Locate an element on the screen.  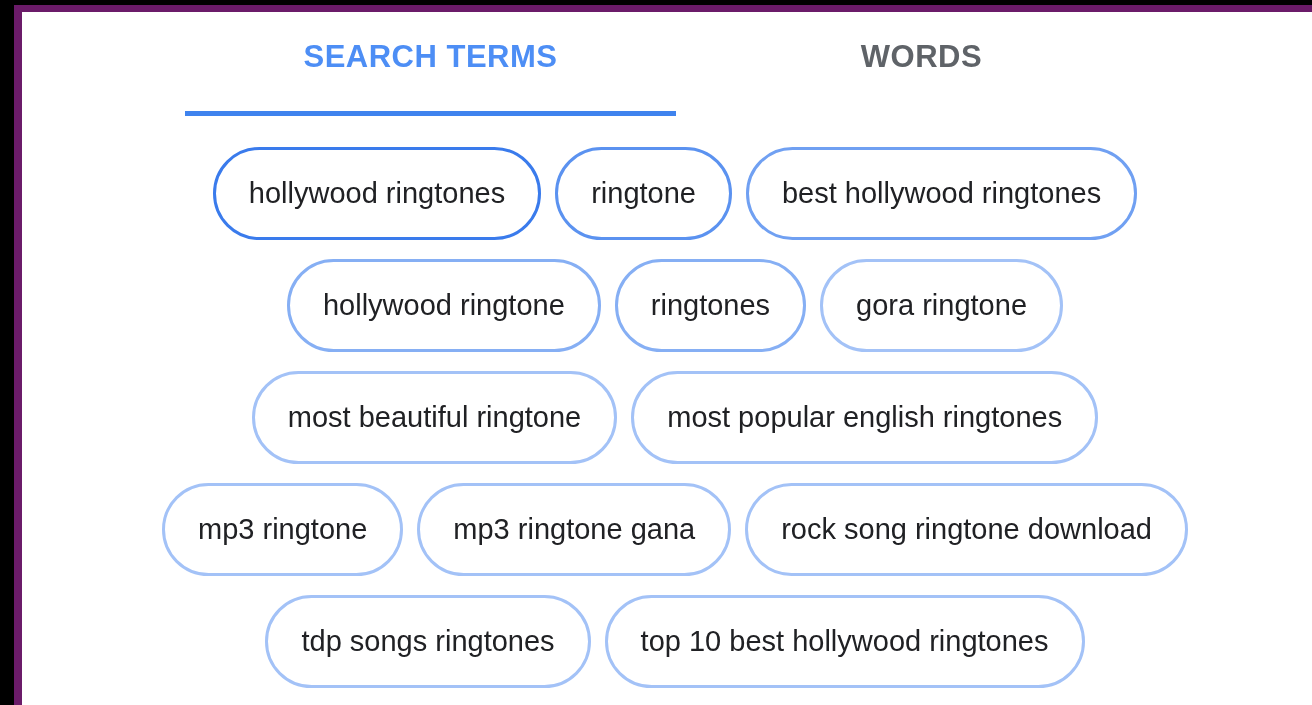
search-term-chip: tdp songs ringtones is located at coordinates (428, 641).